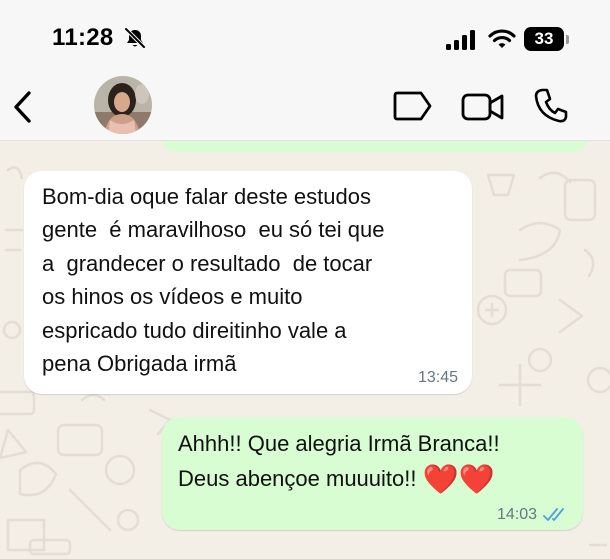  What do you see at coordinates (305, 38) in the screenshot?
I see `status-bar: 11:28 33` at bounding box center [305, 38].